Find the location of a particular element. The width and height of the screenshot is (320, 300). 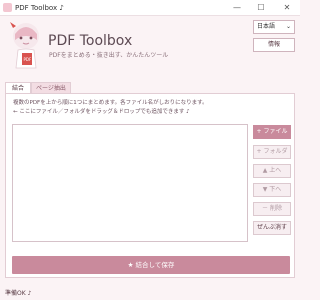

remove-button: － 削除 is located at coordinates (272, 209).